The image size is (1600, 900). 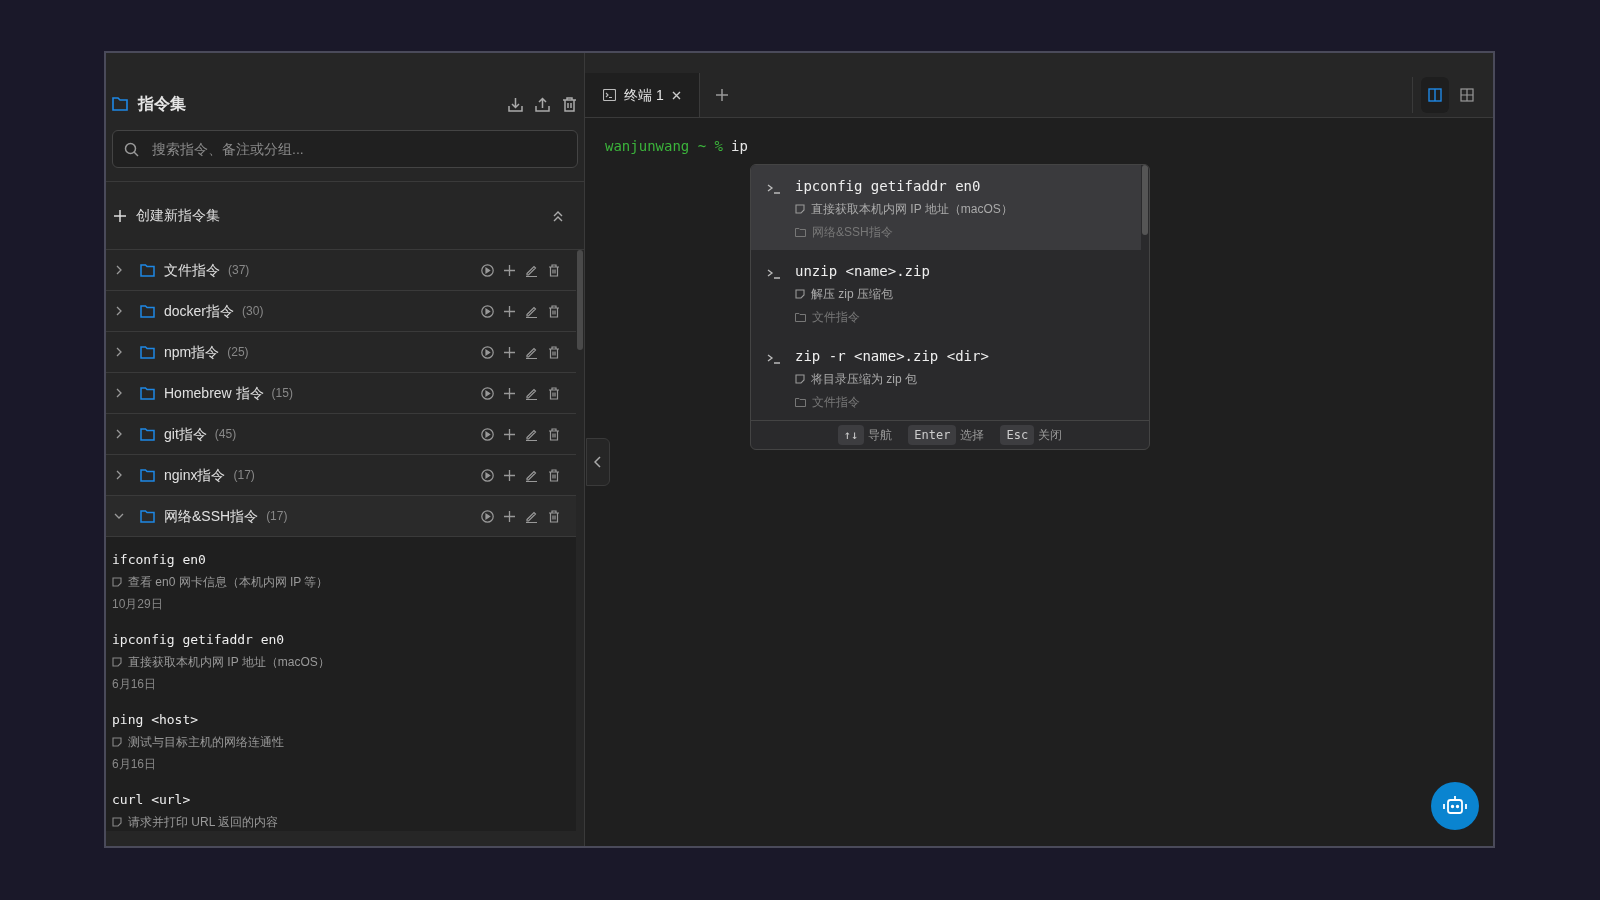 What do you see at coordinates (131, 149) in the screenshot?
I see `search-icon` at bounding box center [131, 149].